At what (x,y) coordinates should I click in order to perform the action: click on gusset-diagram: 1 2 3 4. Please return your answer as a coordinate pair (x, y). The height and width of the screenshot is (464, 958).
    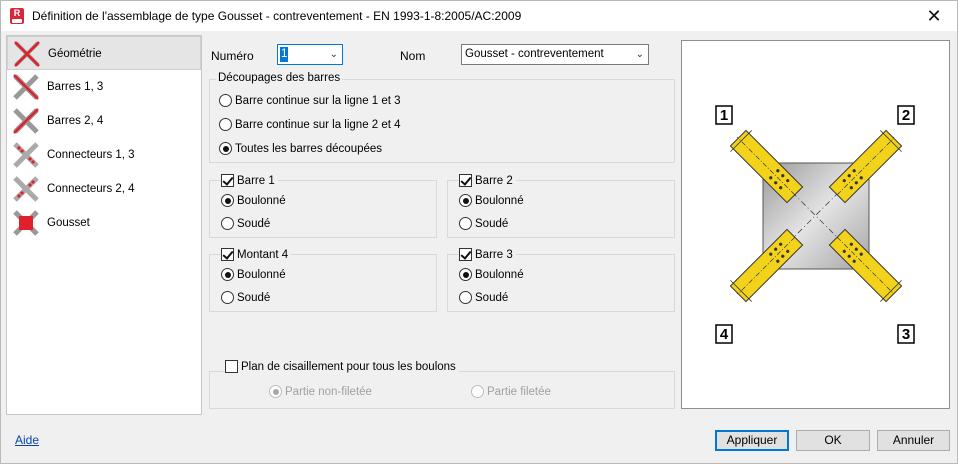
    Looking at the image, I should click on (815, 224).